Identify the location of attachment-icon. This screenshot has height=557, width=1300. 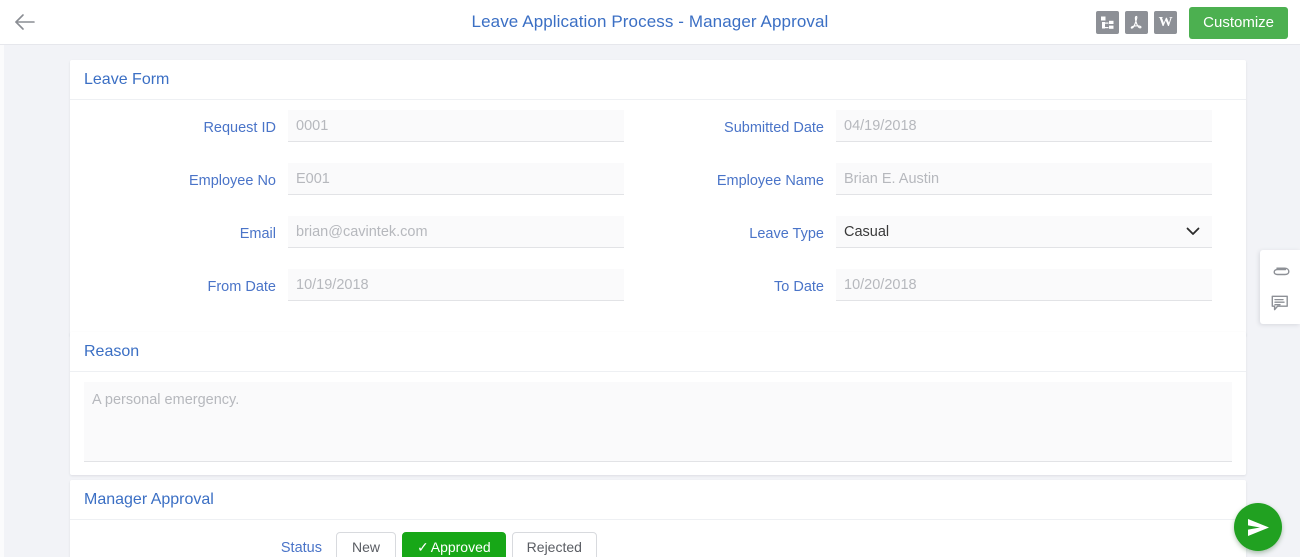
(1280, 271).